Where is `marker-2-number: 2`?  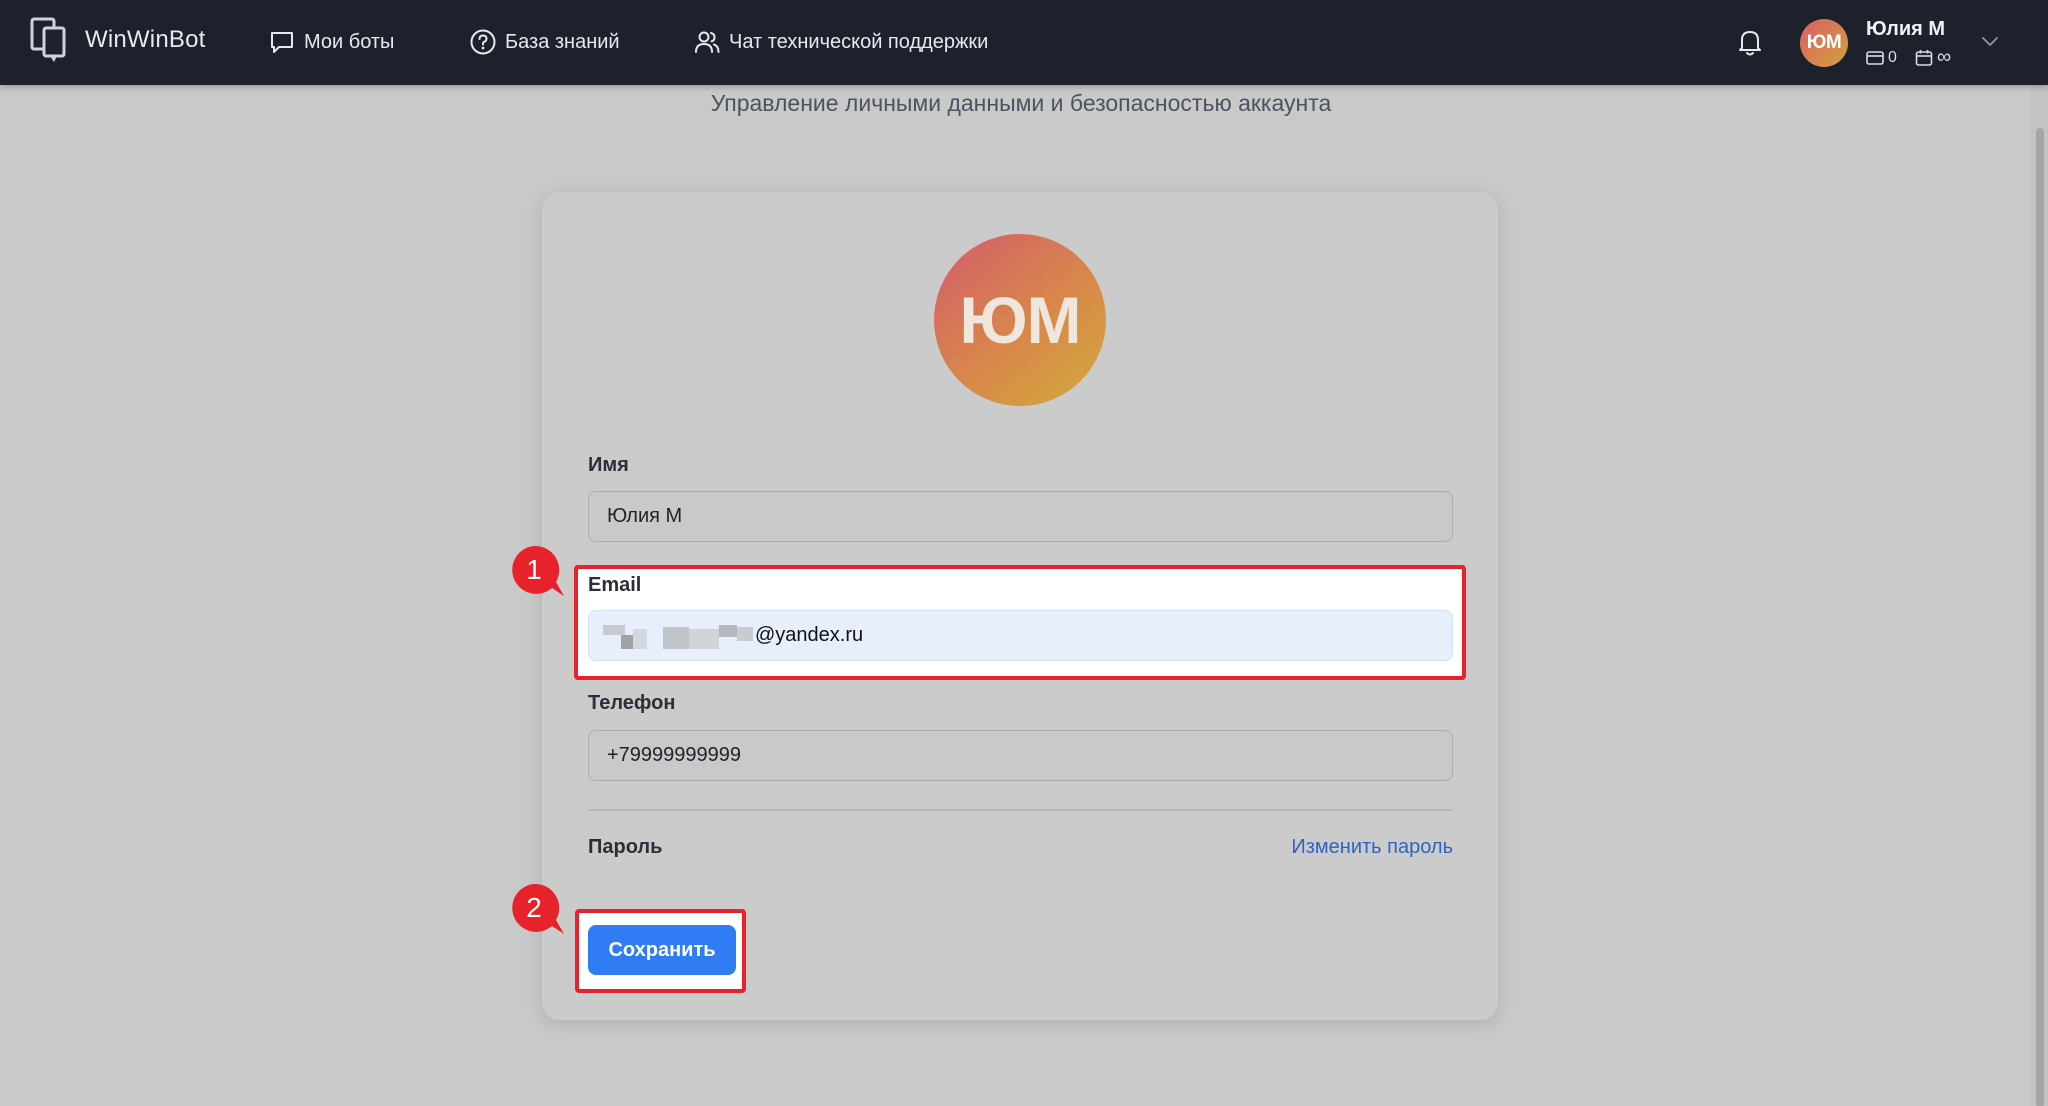 marker-2-number: 2 is located at coordinates (534, 907).